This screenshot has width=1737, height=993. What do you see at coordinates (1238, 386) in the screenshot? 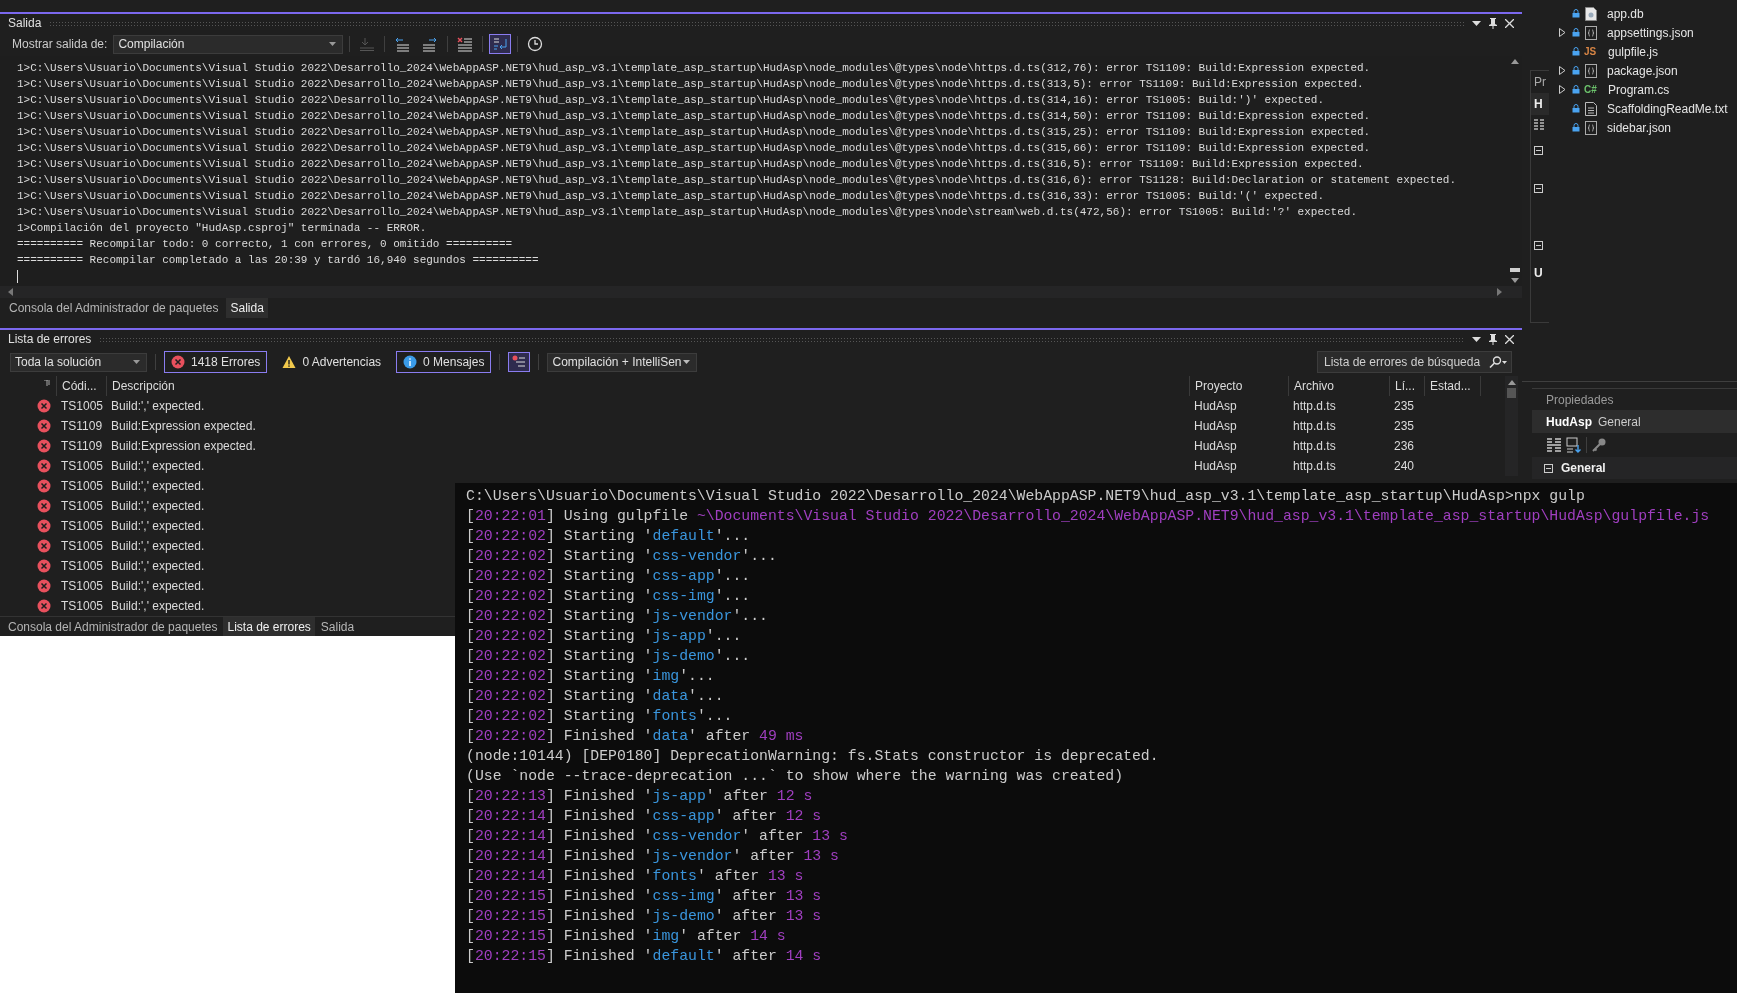
I see `column-header: Proyecto` at bounding box center [1238, 386].